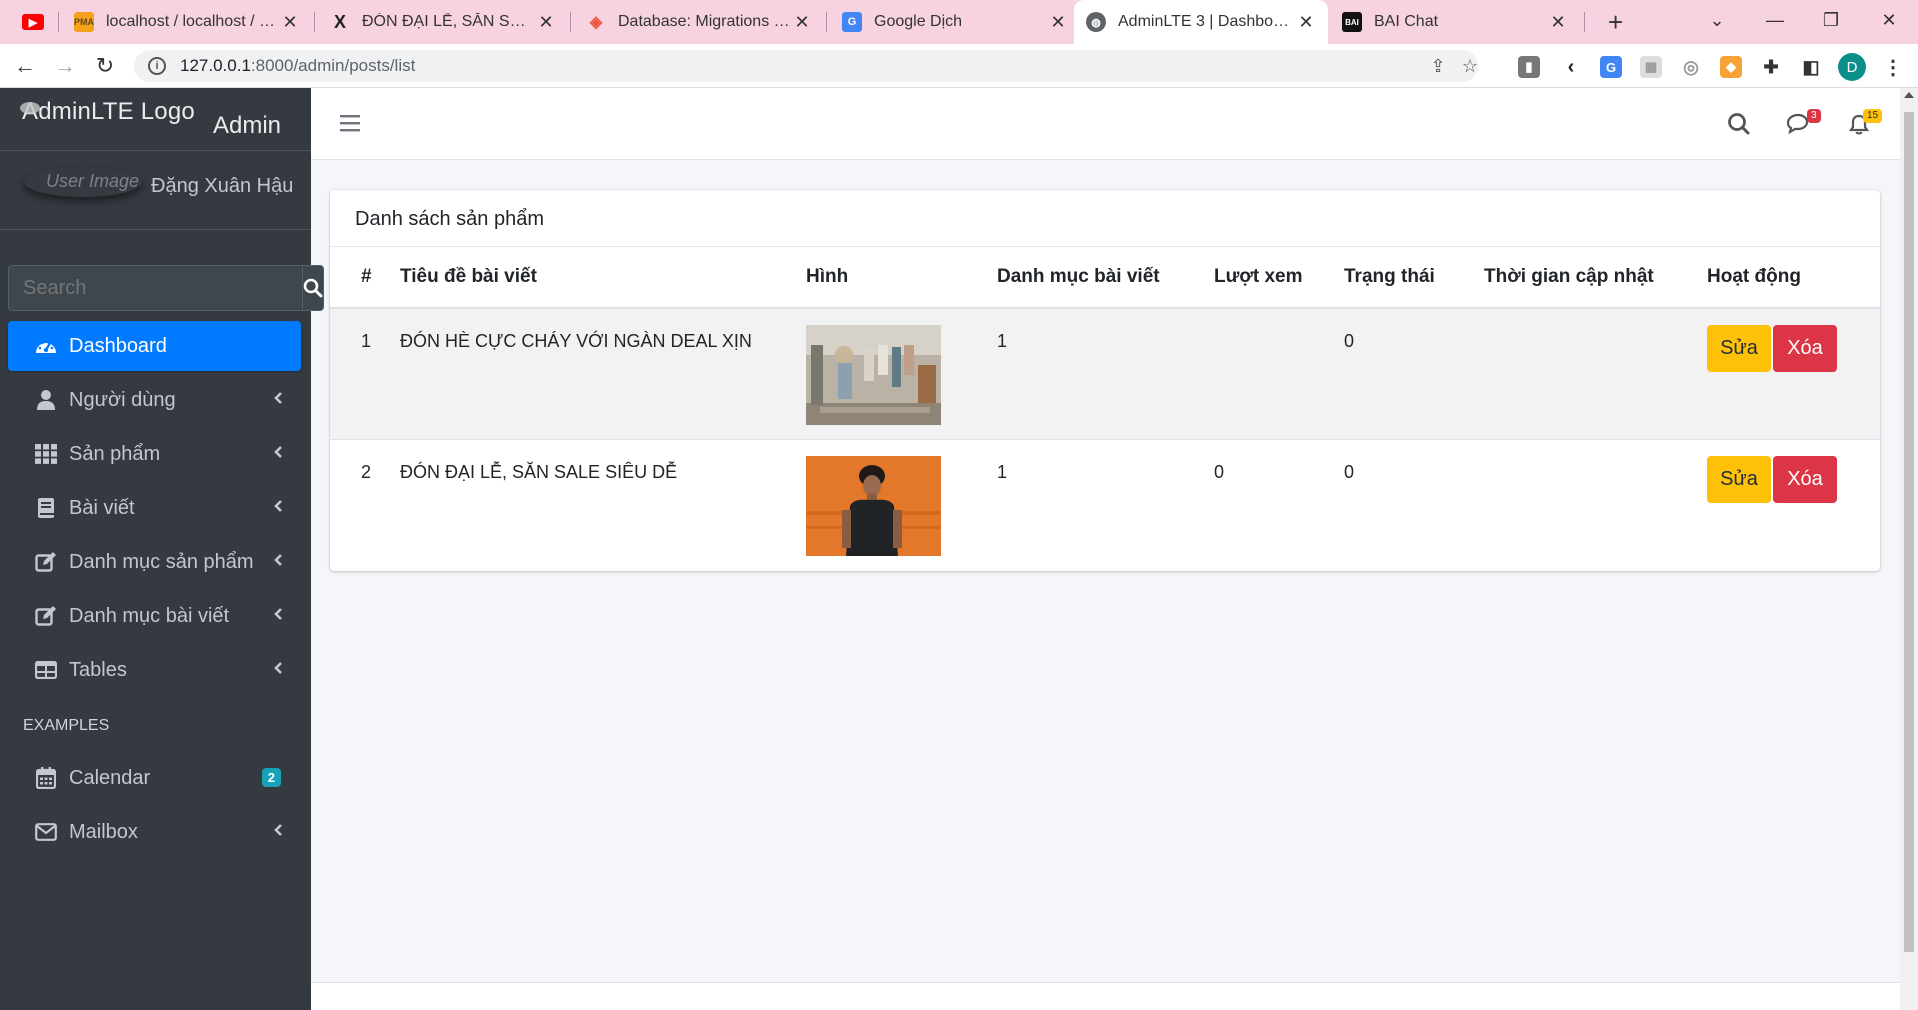  What do you see at coordinates (154, 508) in the screenshot?
I see `sidebar-item-posts: Bài viết` at bounding box center [154, 508].